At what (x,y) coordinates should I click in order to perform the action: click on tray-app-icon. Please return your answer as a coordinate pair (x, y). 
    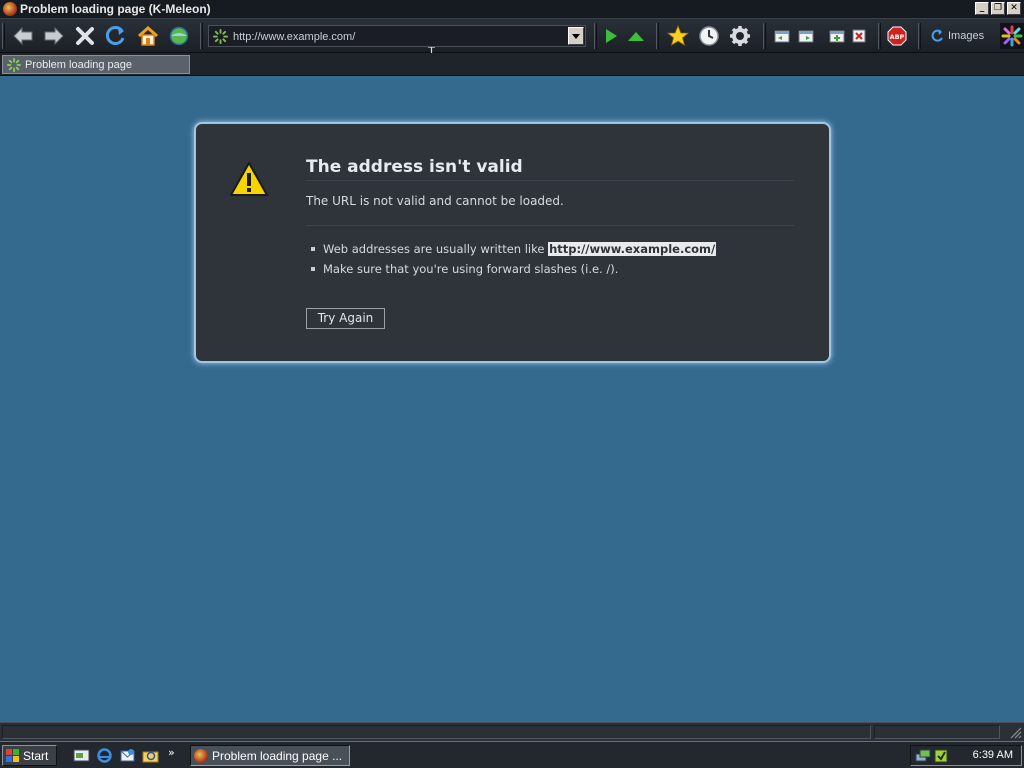
    Looking at the image, I should click on (941, 756).